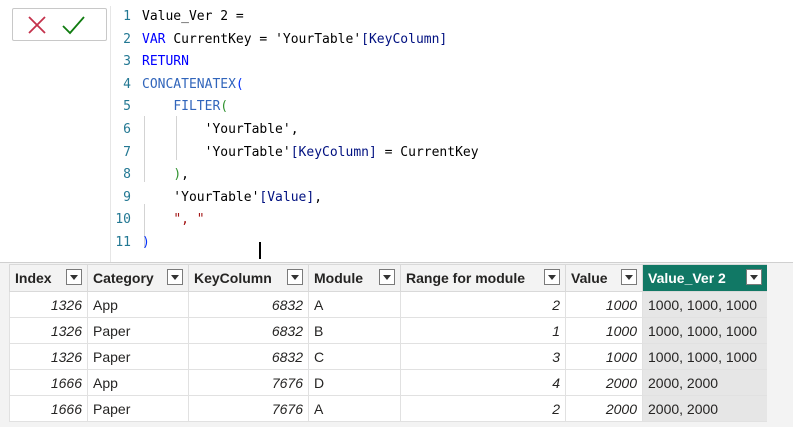 This screenshot has width=793, height=427. What do you see at coordinates (354, 356) in the screenshot?
I see `table-cell: C` at bounding box center [354, 356].